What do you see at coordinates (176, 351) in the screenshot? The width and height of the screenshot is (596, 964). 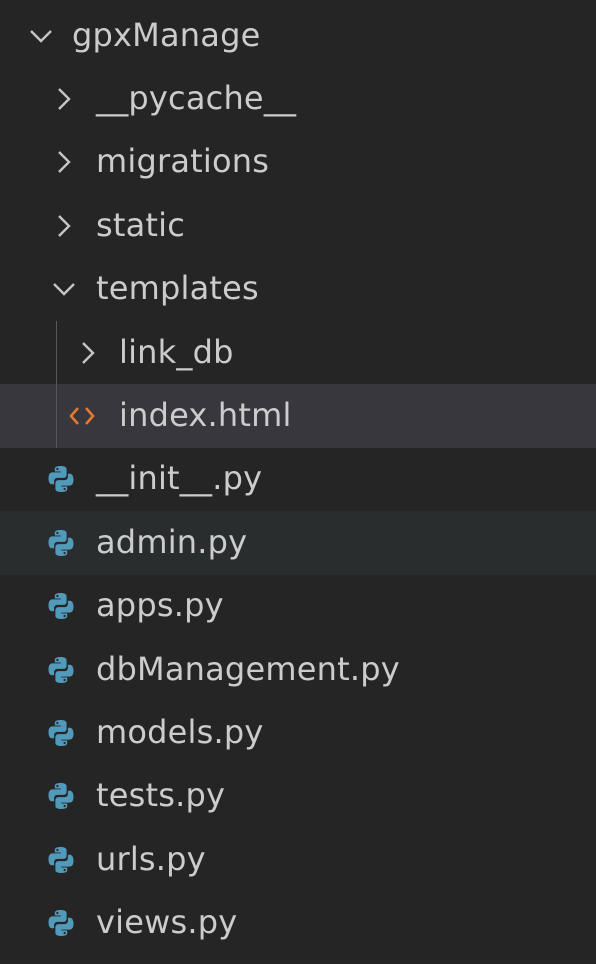 I see `tree-item-label: link_db` at bounding box center [176, 351].